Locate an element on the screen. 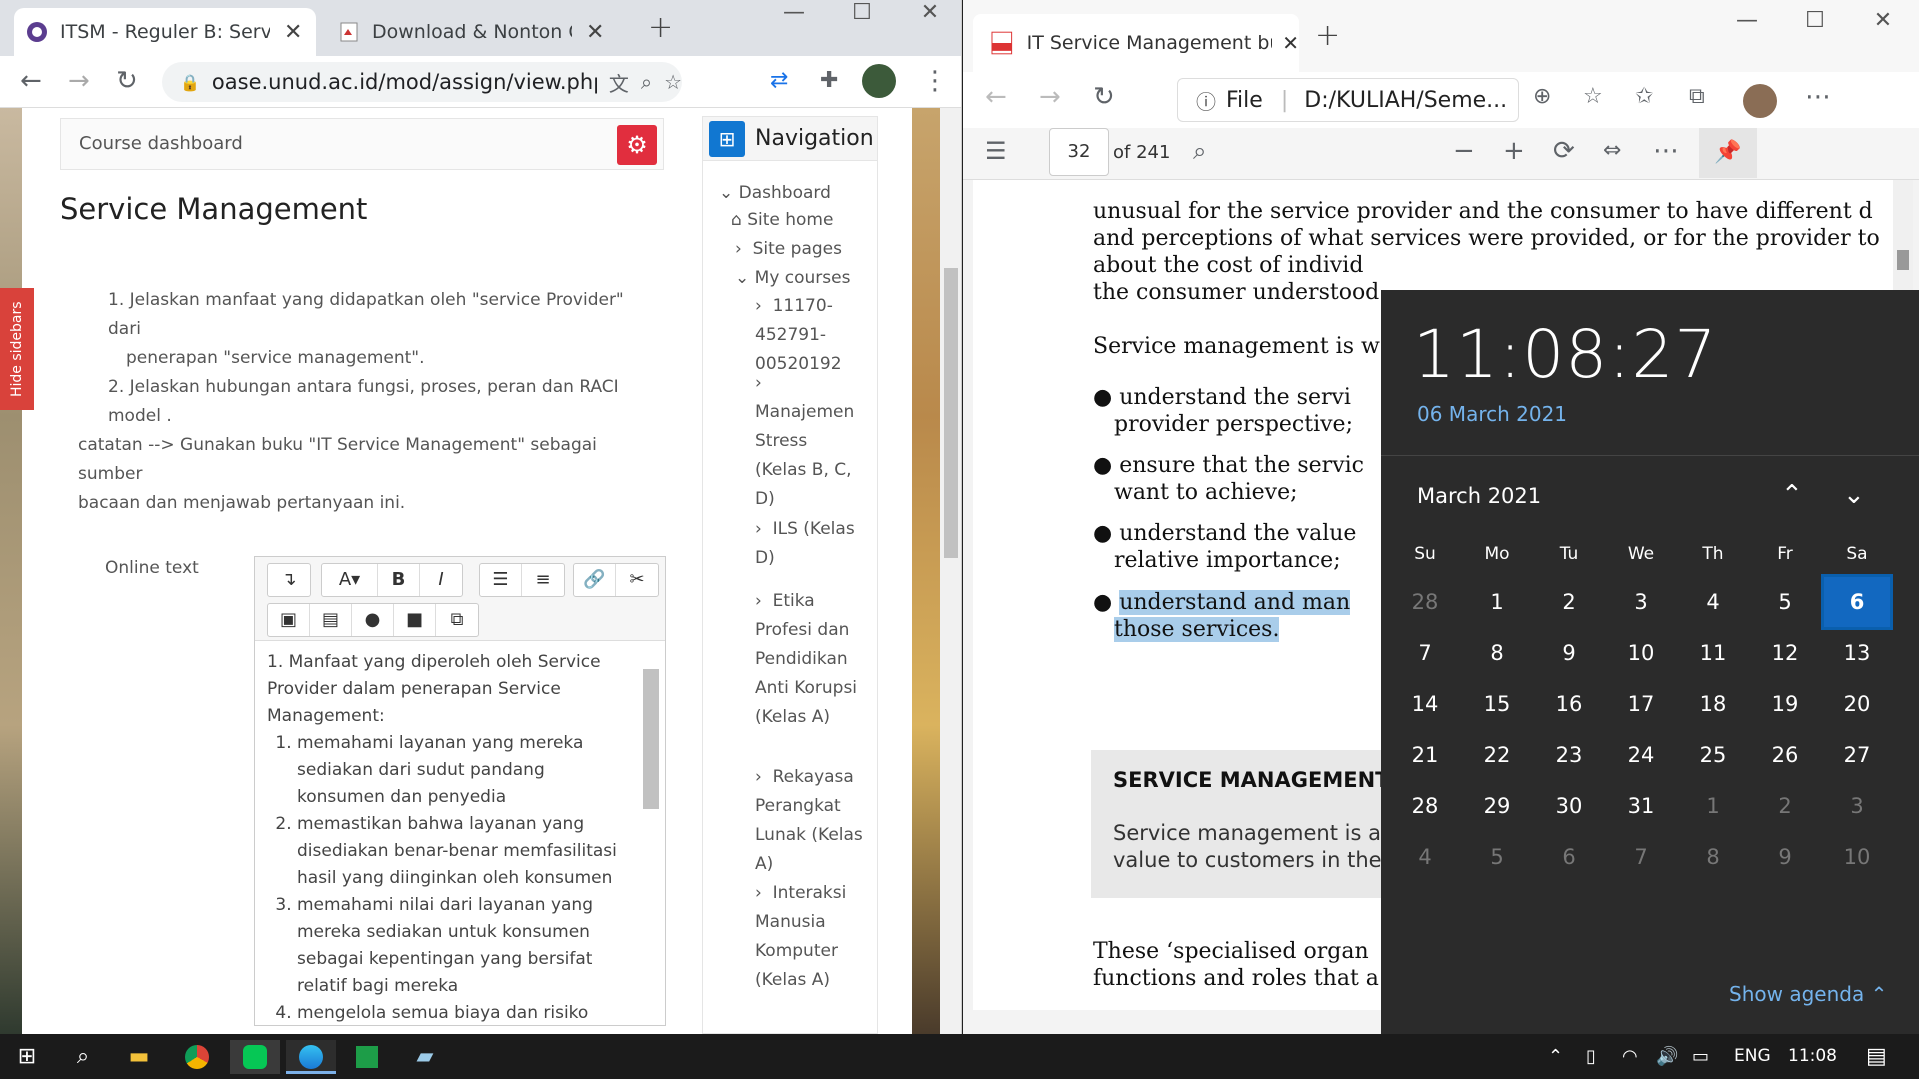 Image resolution: width=1919 pixels, height=1079 pixels. italic-icon: I is located at coordinates (441, 580).